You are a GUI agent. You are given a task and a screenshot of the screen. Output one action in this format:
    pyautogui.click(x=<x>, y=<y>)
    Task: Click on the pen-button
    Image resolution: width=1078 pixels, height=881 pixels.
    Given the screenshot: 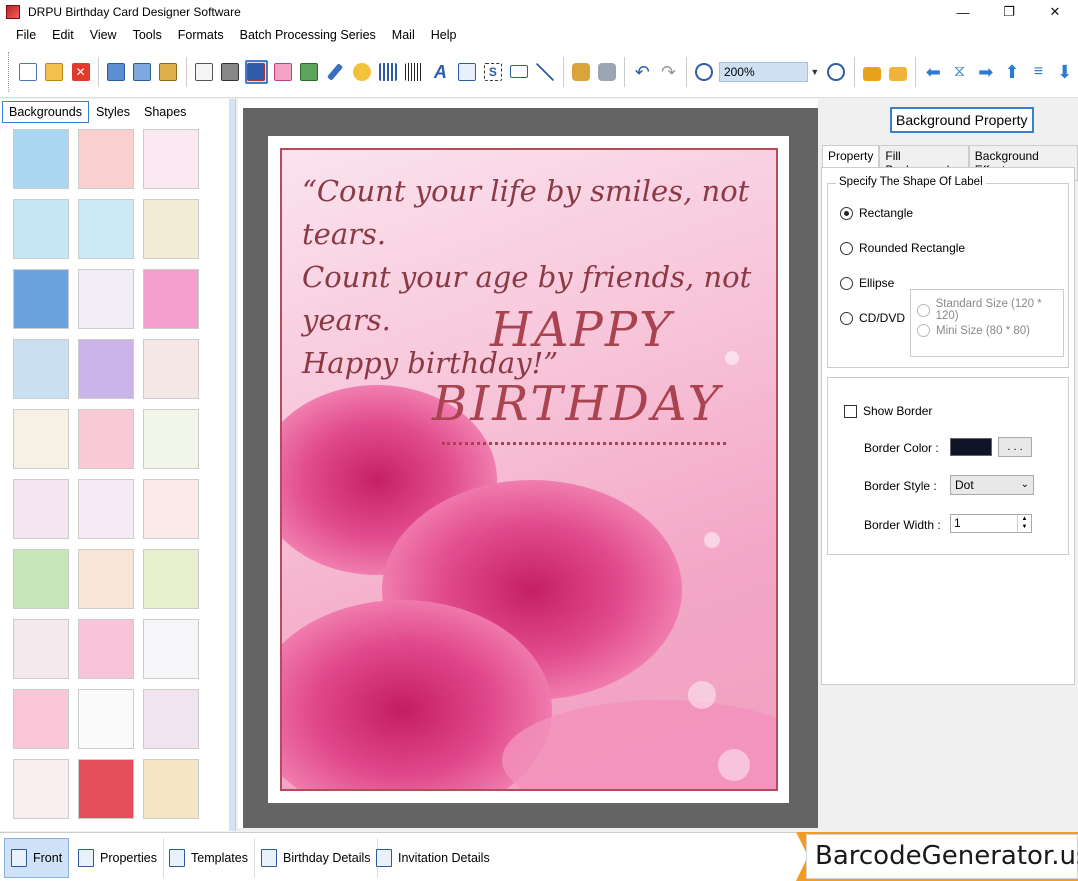 What is the action you would take?
    pyautogui.click(x=335, y=72)
    